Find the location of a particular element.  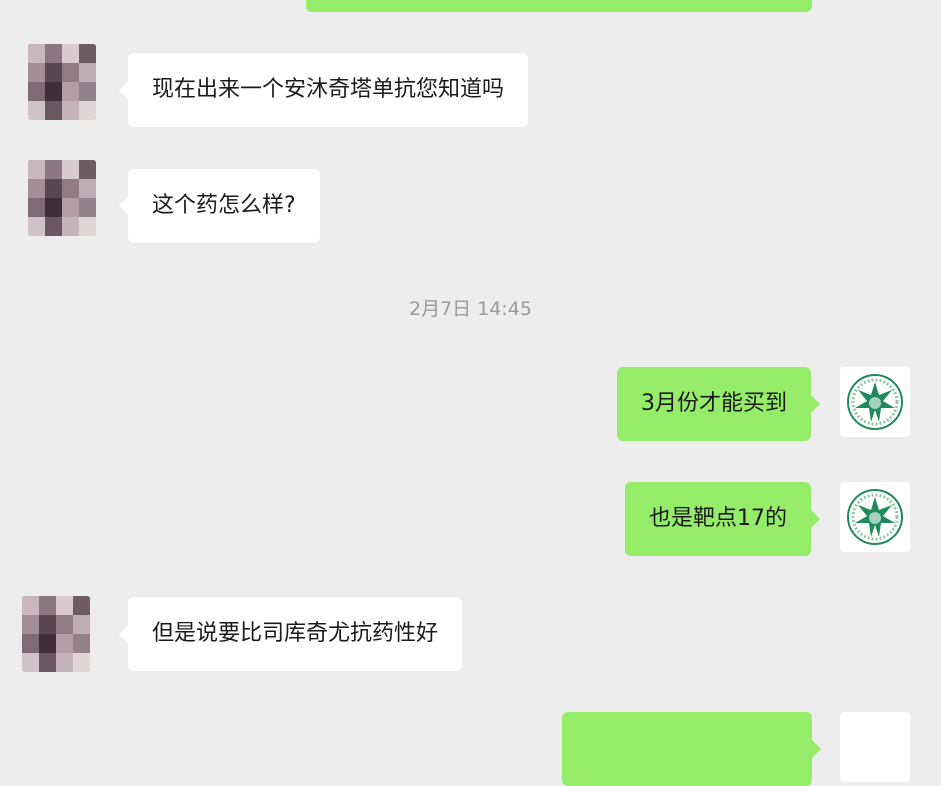

message-text: 3月份才能买到 is located at coordinates (714, 403).